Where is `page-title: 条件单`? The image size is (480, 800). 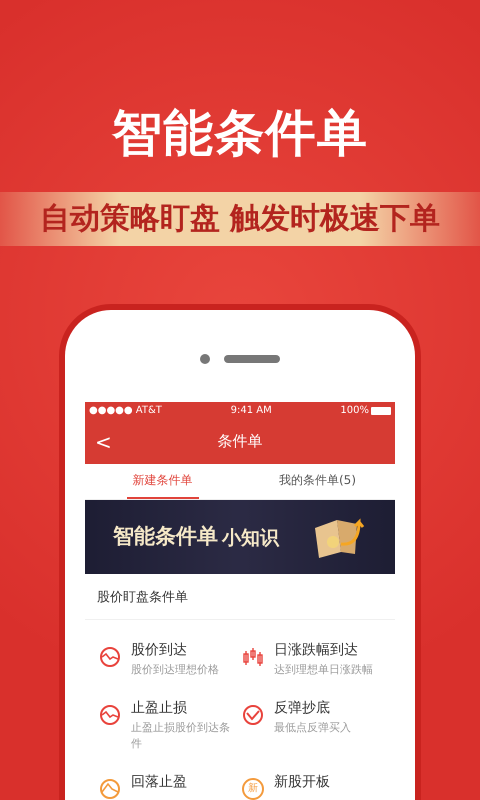 page-title: 条件单 is located at coordinates (240, 441).